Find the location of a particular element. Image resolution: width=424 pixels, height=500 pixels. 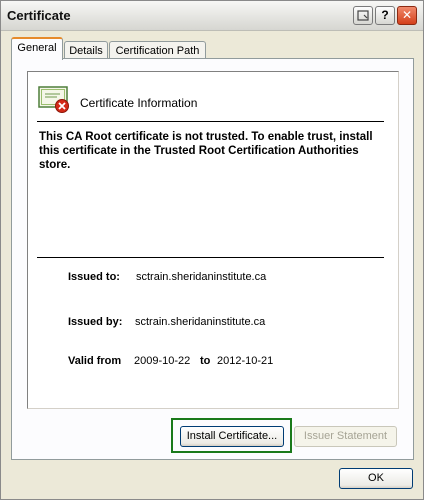

issued-by-value: sctrain.sheridaninstitute.ca is located at coordinates (200, 322).